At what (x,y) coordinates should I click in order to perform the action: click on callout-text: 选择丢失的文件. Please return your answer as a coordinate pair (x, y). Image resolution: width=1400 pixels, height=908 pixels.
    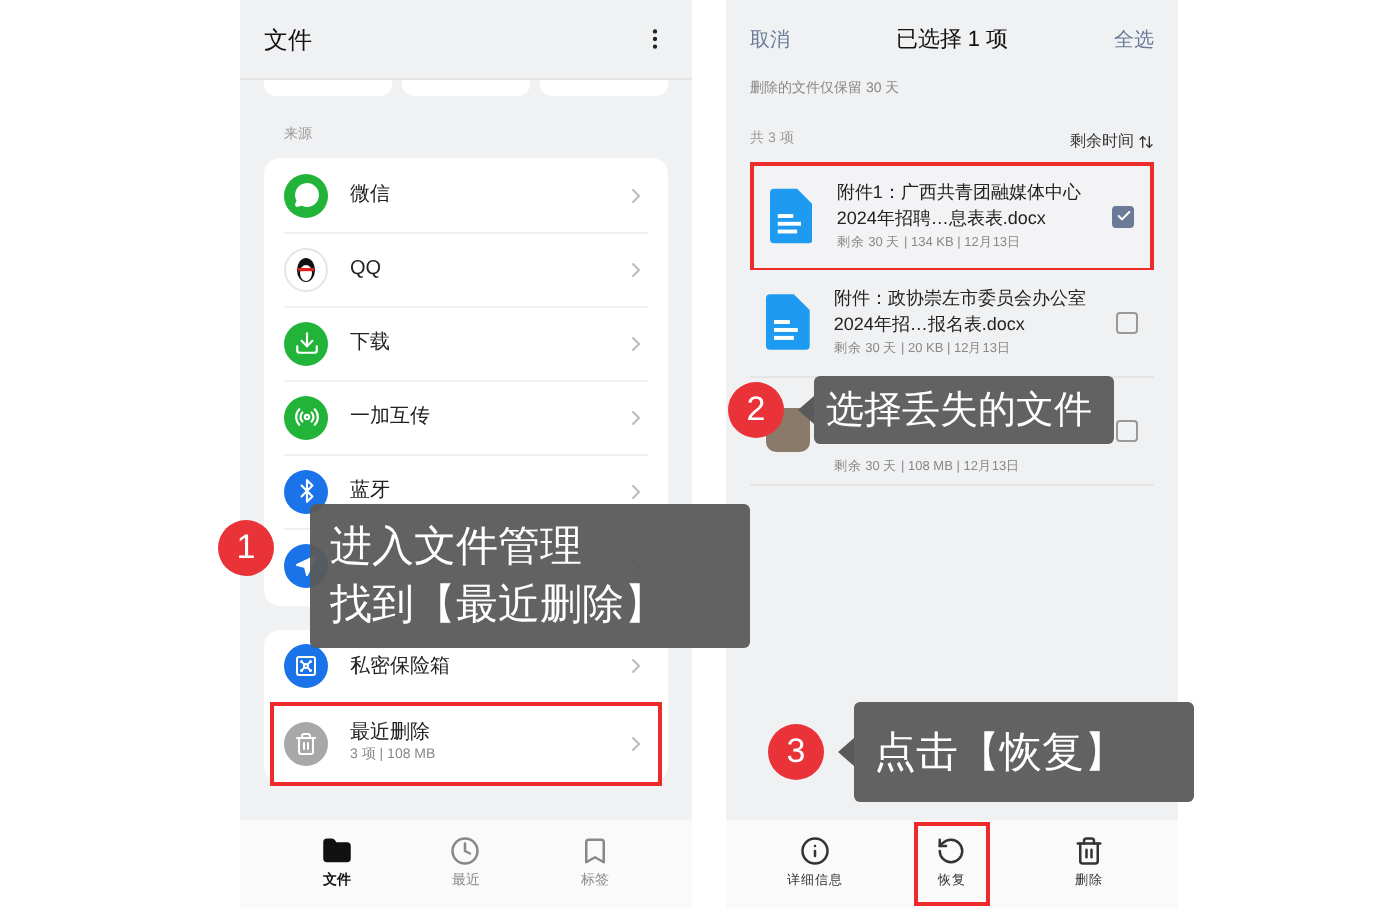
    Looking at the image, I should click on (960, 411).